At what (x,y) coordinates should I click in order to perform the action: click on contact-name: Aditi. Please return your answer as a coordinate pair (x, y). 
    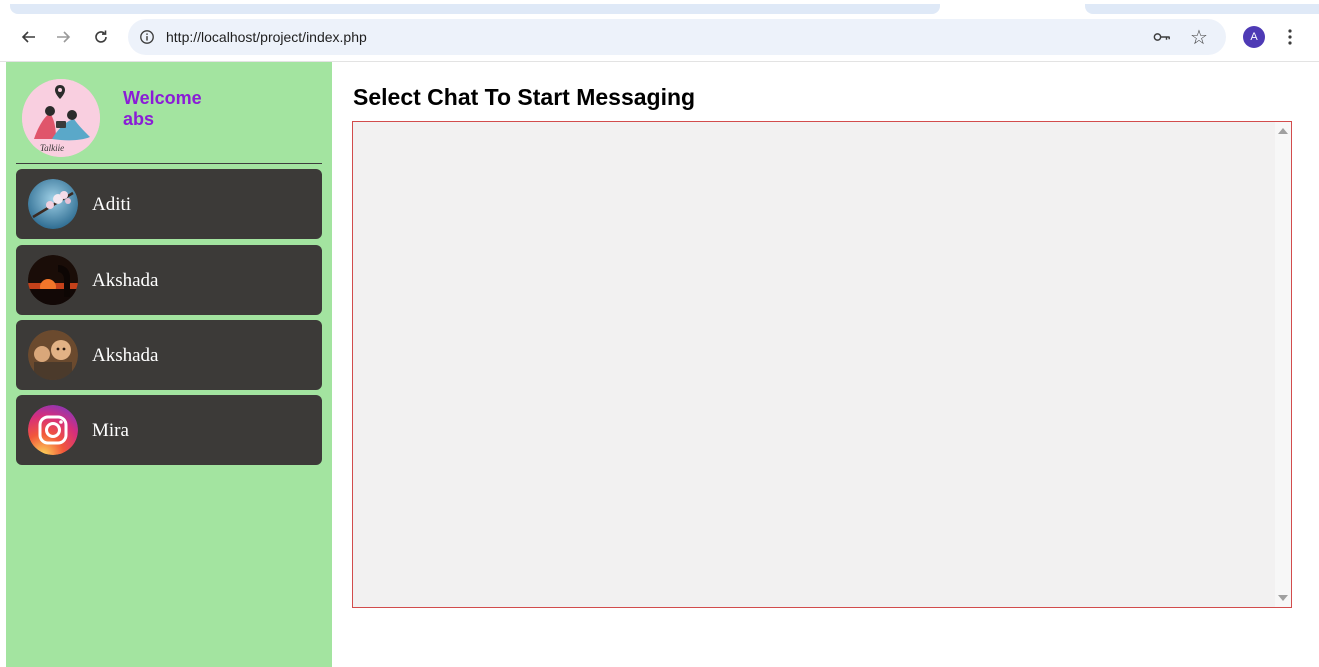
    Looking at the image, I should click on (112, 204).